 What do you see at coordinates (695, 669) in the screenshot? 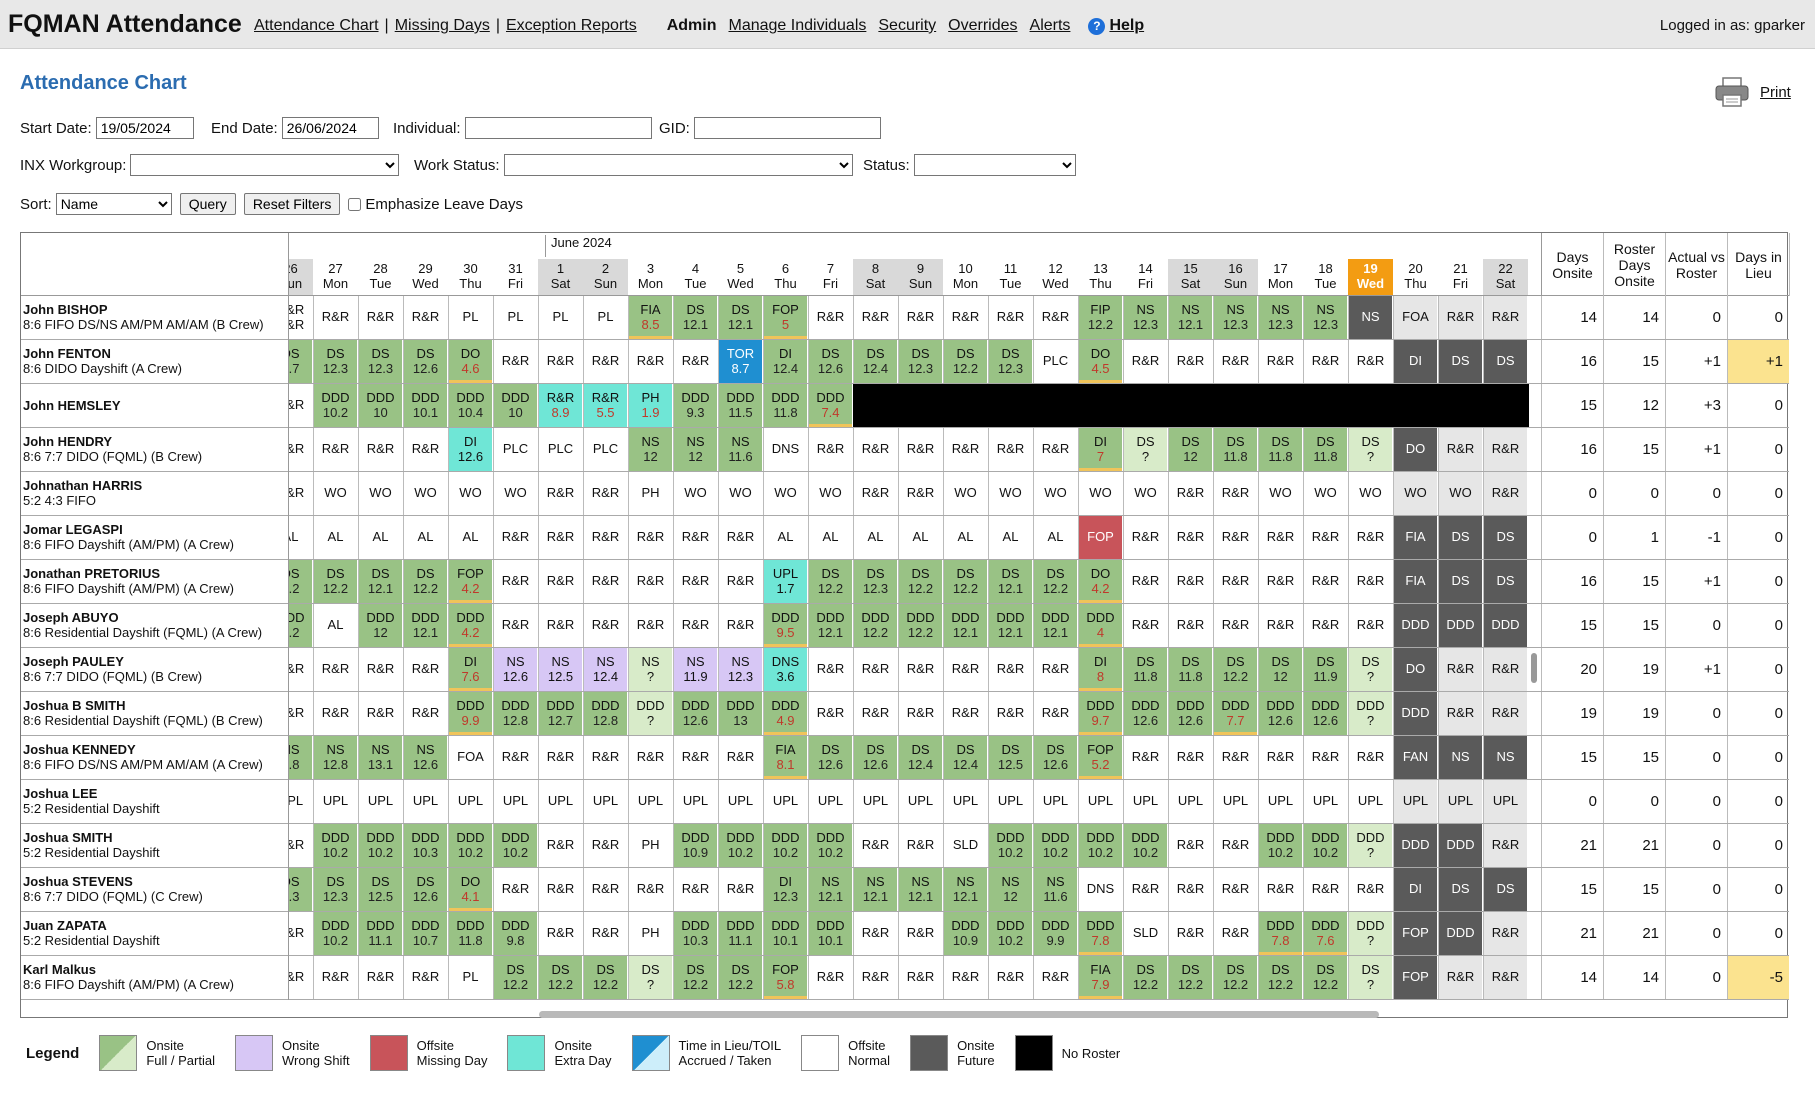
I see `day-cell: NS 11.9` at bounding box center [695, 669].